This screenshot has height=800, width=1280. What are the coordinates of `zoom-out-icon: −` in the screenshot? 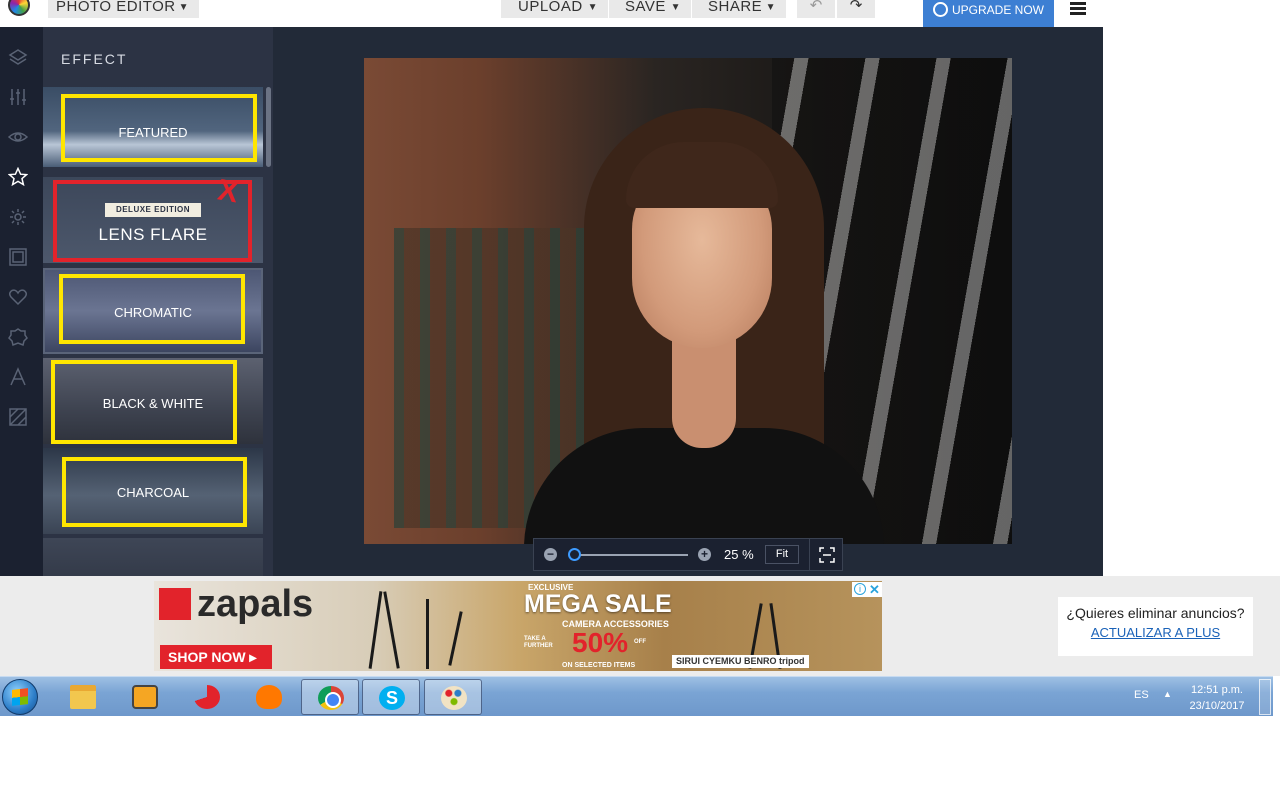 It's located at (550, 554).